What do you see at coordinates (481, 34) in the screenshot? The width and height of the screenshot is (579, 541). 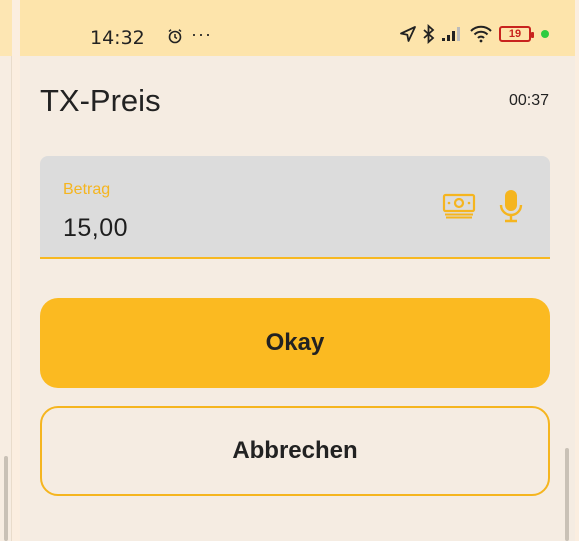 I see `wifi-icon` at bounding box center [481, 34].